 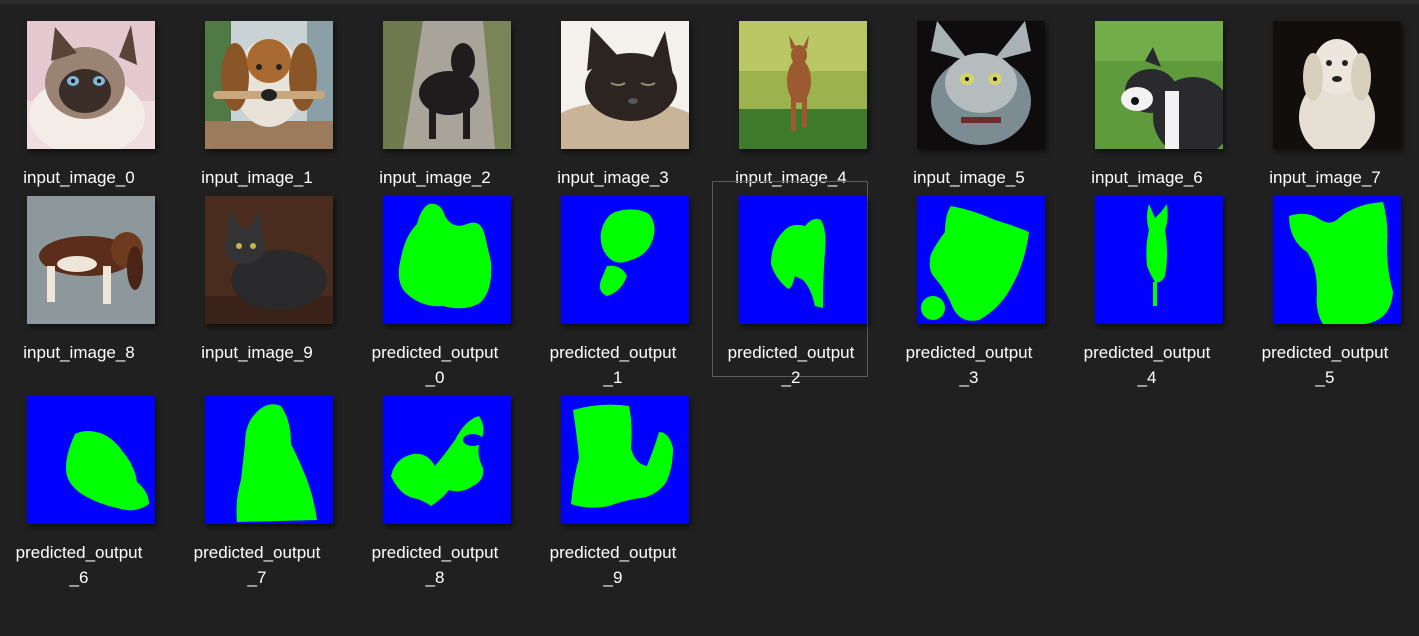 I want to click on file-tile-predicted-output-2: predicted_output _2, so click(x=790, y=284).